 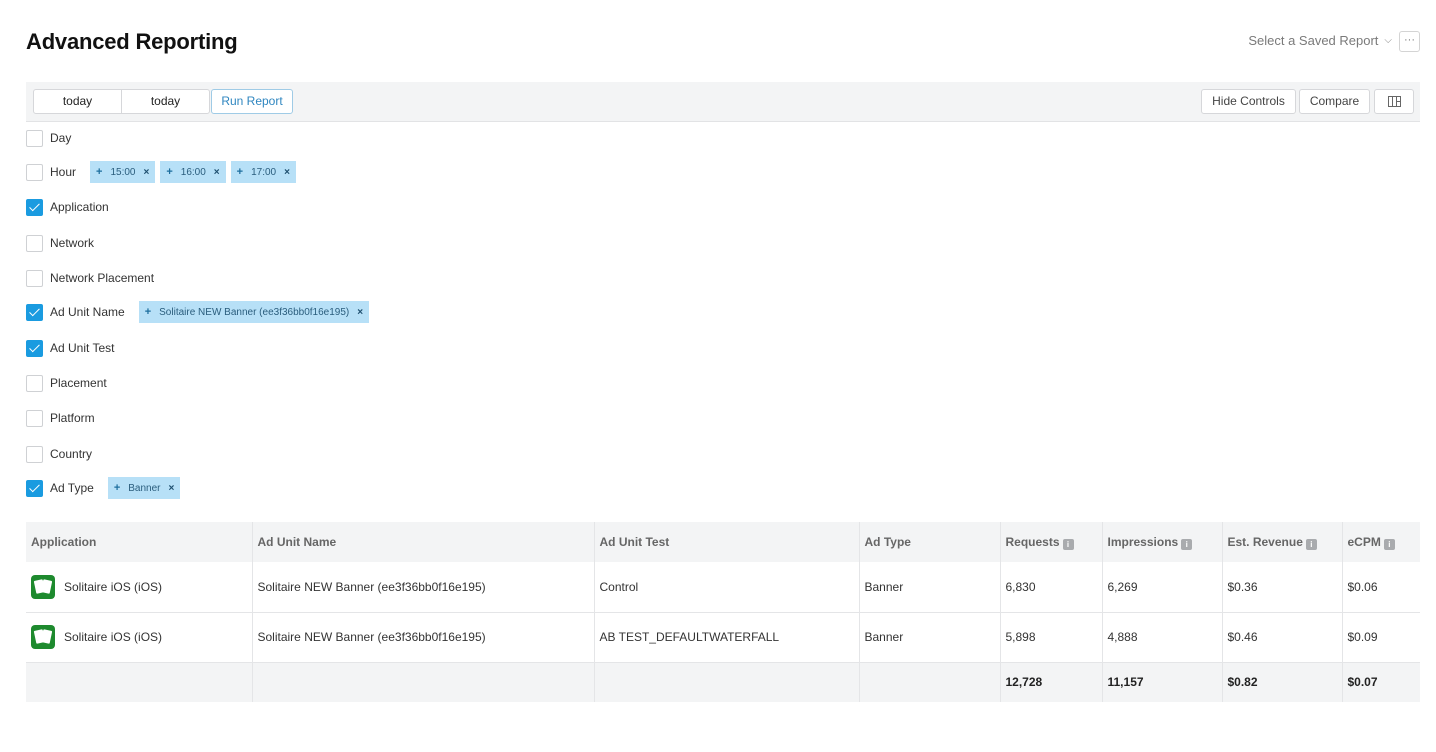 What do you see at coordinates (34, 488) in the screenshot?
I see `dimension-checkbox-ad-type` at bounding box center [34, 488].